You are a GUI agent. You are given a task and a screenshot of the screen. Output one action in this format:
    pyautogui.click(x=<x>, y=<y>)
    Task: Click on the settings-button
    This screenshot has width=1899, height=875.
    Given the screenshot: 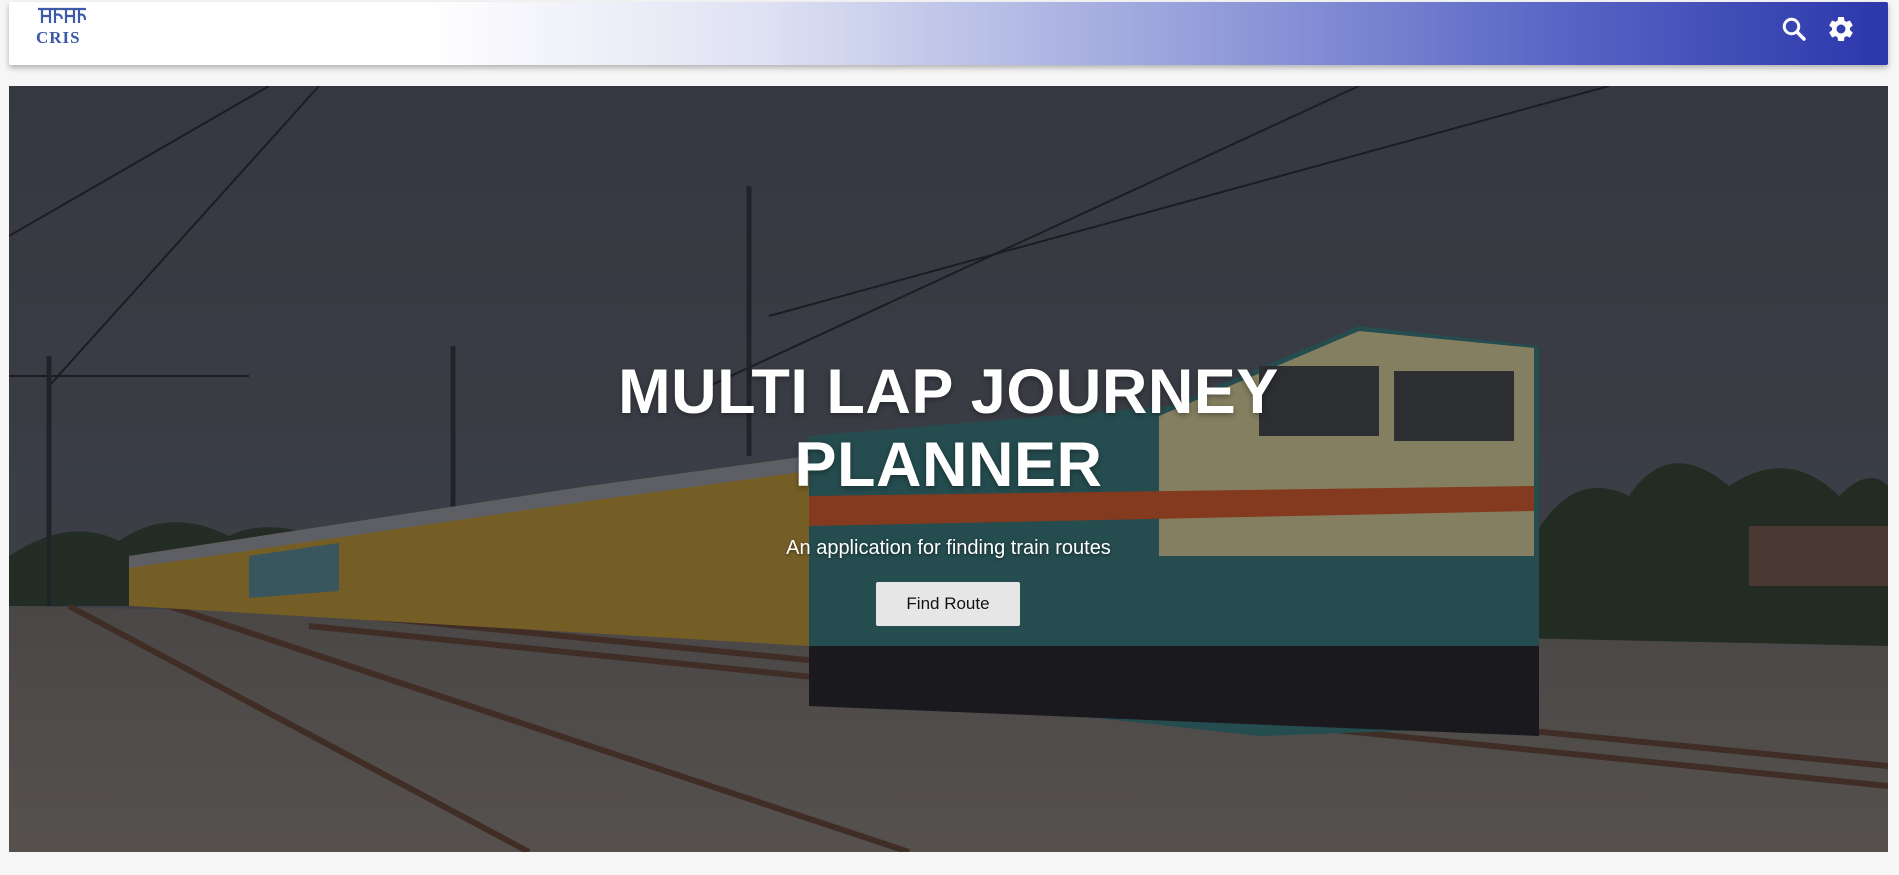 What is the action you would take?
    pyautogui.click(x=1841, y=29)
    